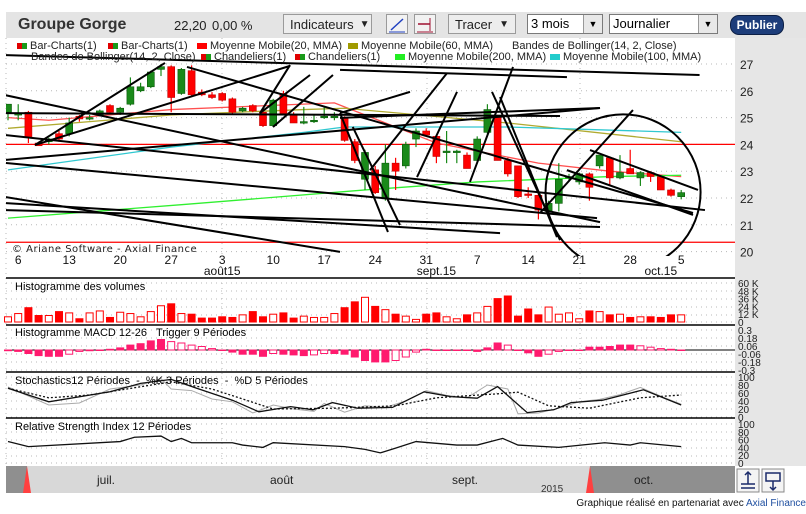  I want to click on trendline-icon, so click(397, 25).